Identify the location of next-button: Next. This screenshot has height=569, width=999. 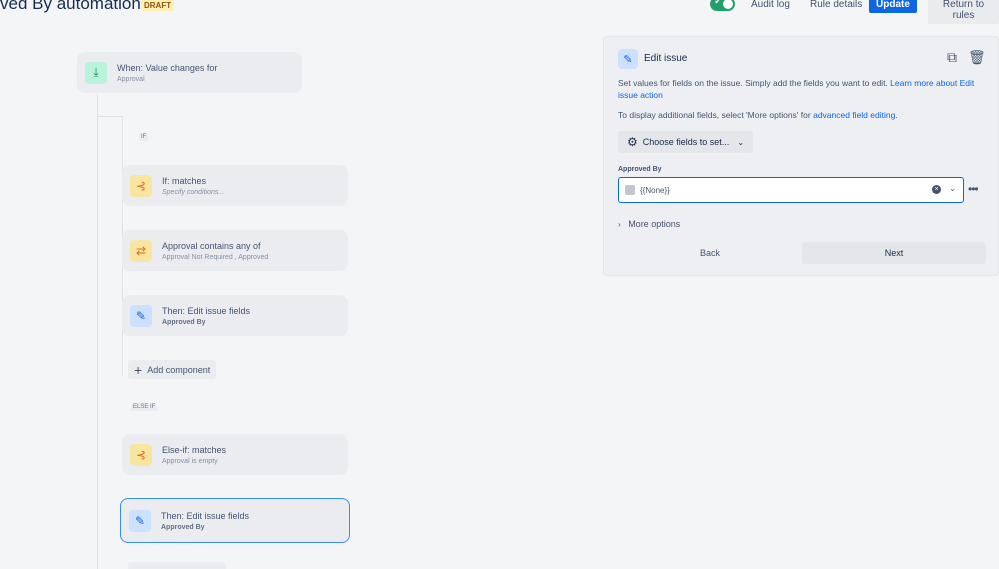
(894, 253).